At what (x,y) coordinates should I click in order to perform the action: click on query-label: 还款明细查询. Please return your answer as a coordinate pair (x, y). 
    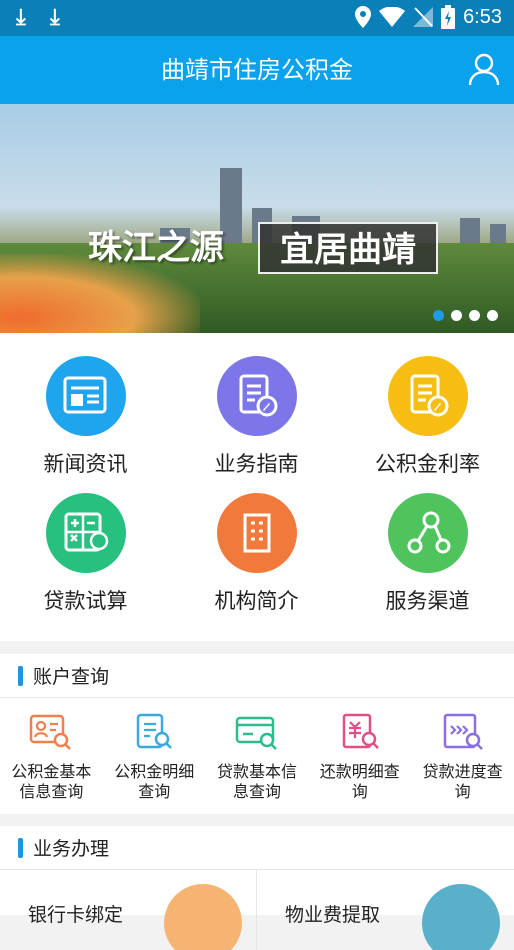
    Looking at the image, I should click on (359, 781).